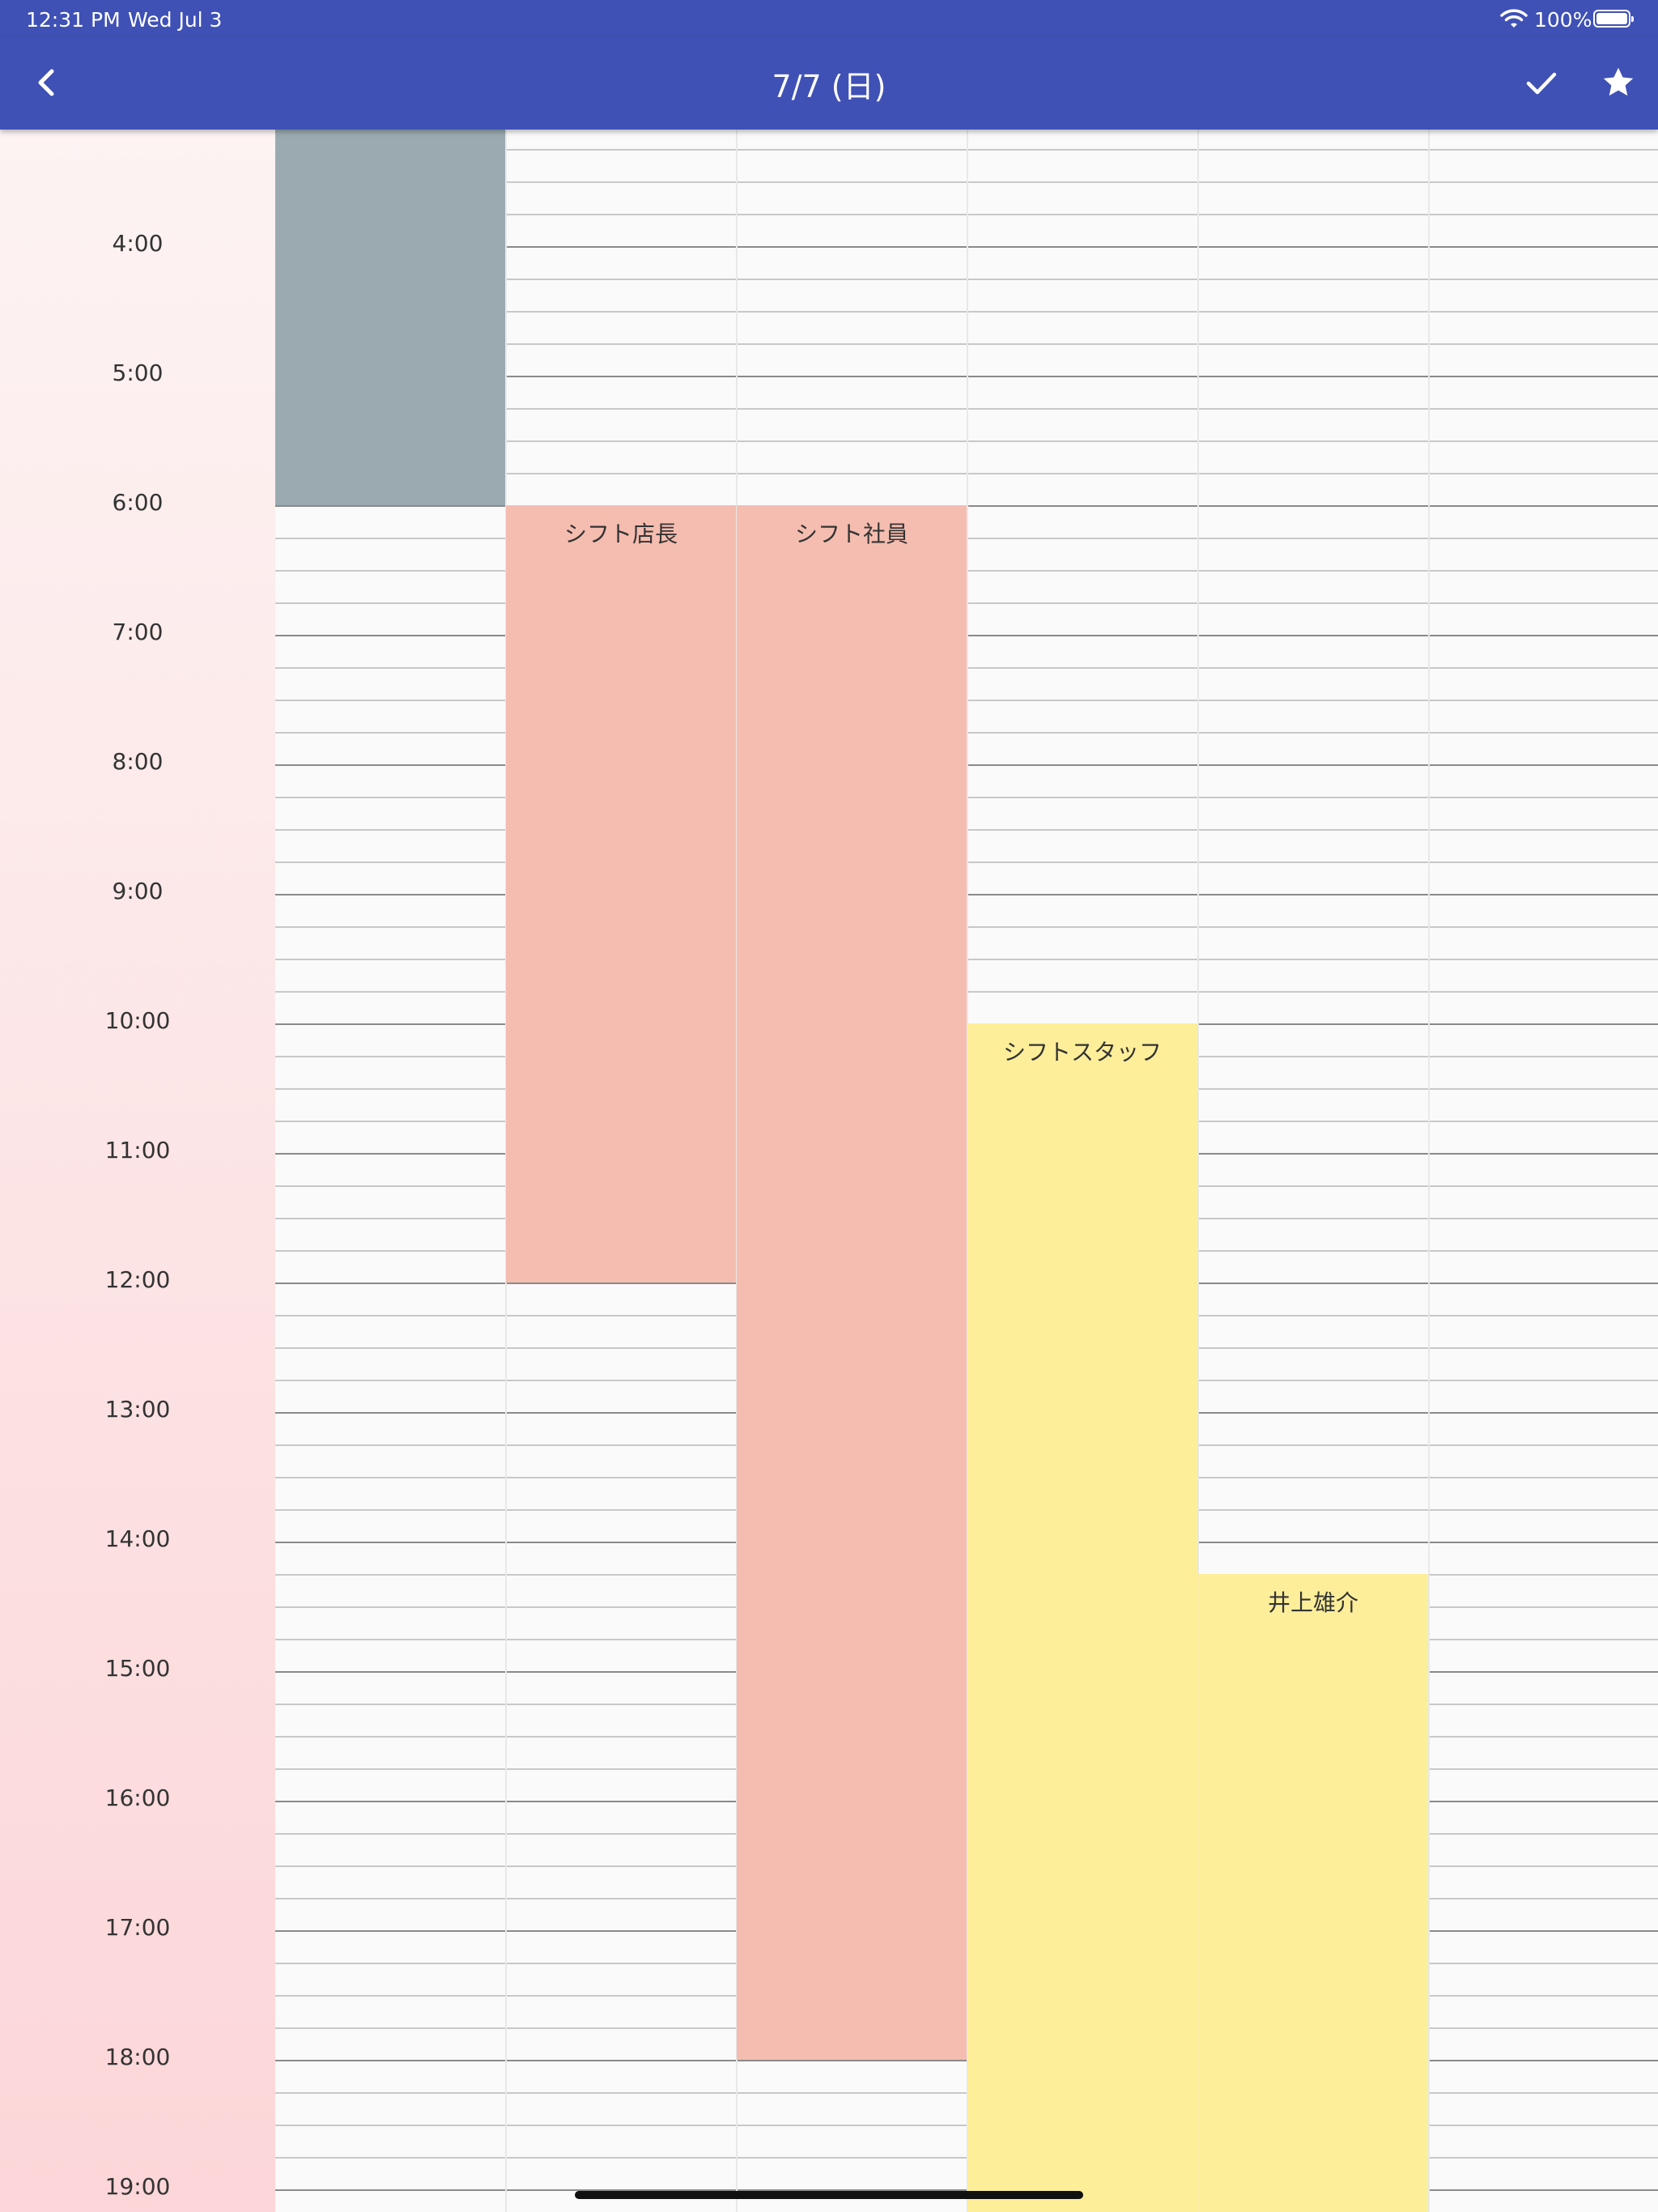 The width and height of the screenshot is (1658, 2212). Describe the element at coordinates (138, 244) in the screenshot. I see `time-label: 4:00` at that location.